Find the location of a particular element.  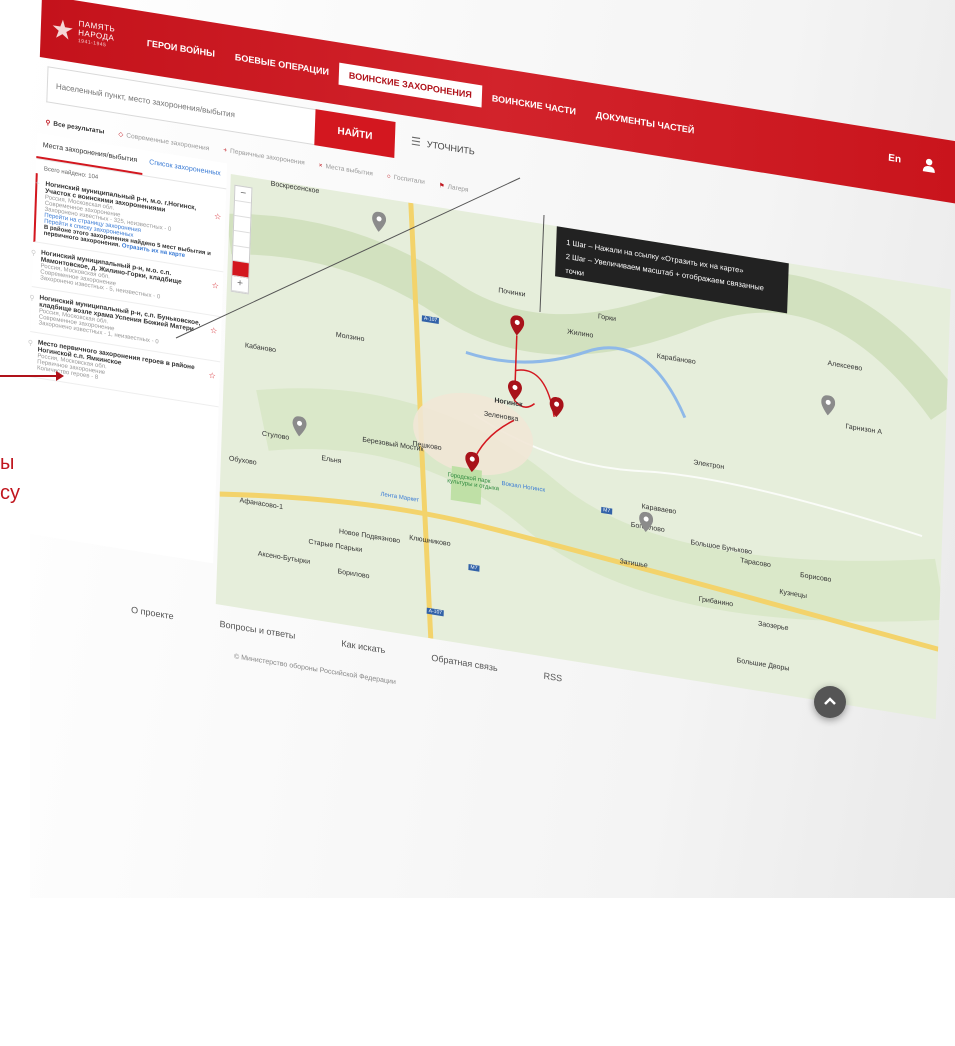

nav-operations: БОЕВЫЕ ОПЕРАЦИИ is located at coordinates (282, 64).